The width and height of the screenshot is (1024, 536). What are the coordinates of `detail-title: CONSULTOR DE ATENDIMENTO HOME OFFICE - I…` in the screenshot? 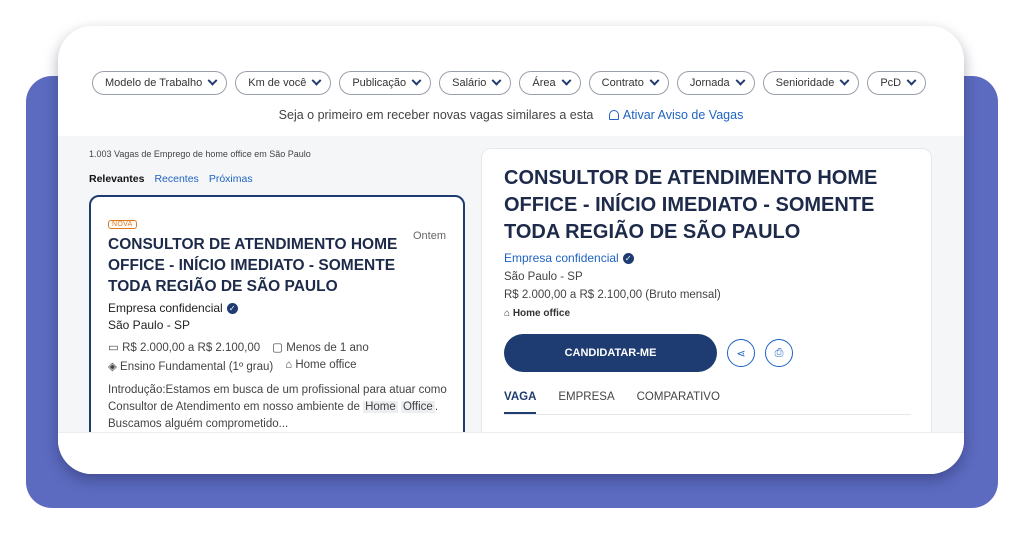 It's located at (691, 205).